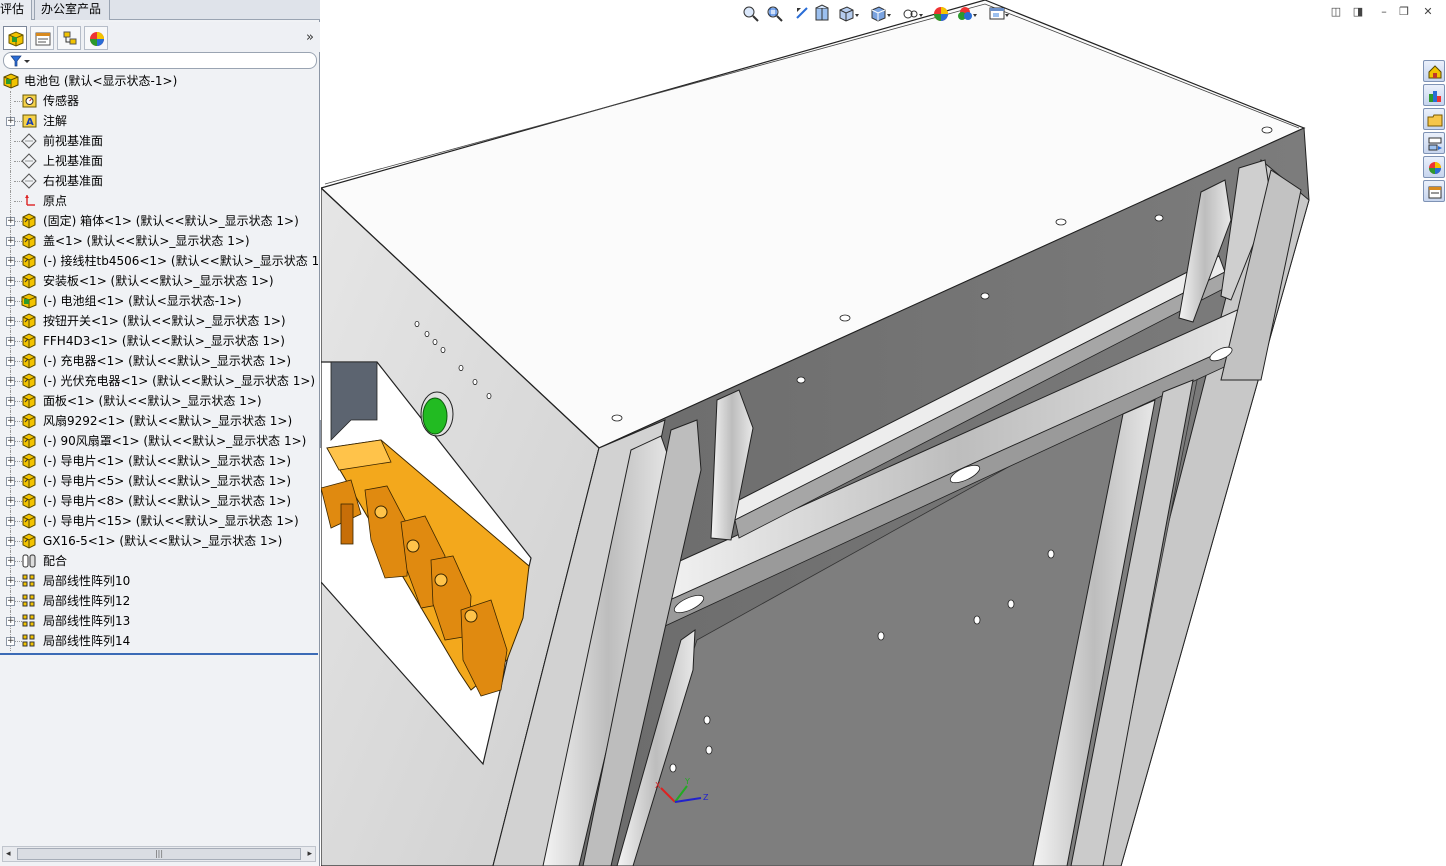 Image resolution: width=1446 pixels, height=866 pixels. What do you see at coordinates (1434, 95) in the screenshot?
I see `design-library-icon` at bounding box center [1434, 95].